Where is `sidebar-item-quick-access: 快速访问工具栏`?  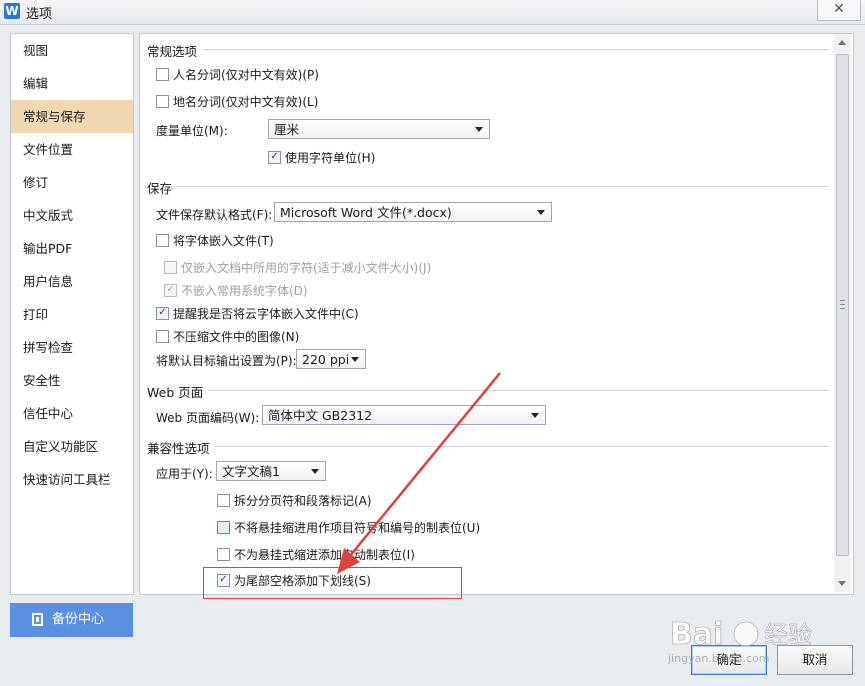
sidebar-item-quick-access: 快速访问工具栏 is located at coordinates (72, 479).